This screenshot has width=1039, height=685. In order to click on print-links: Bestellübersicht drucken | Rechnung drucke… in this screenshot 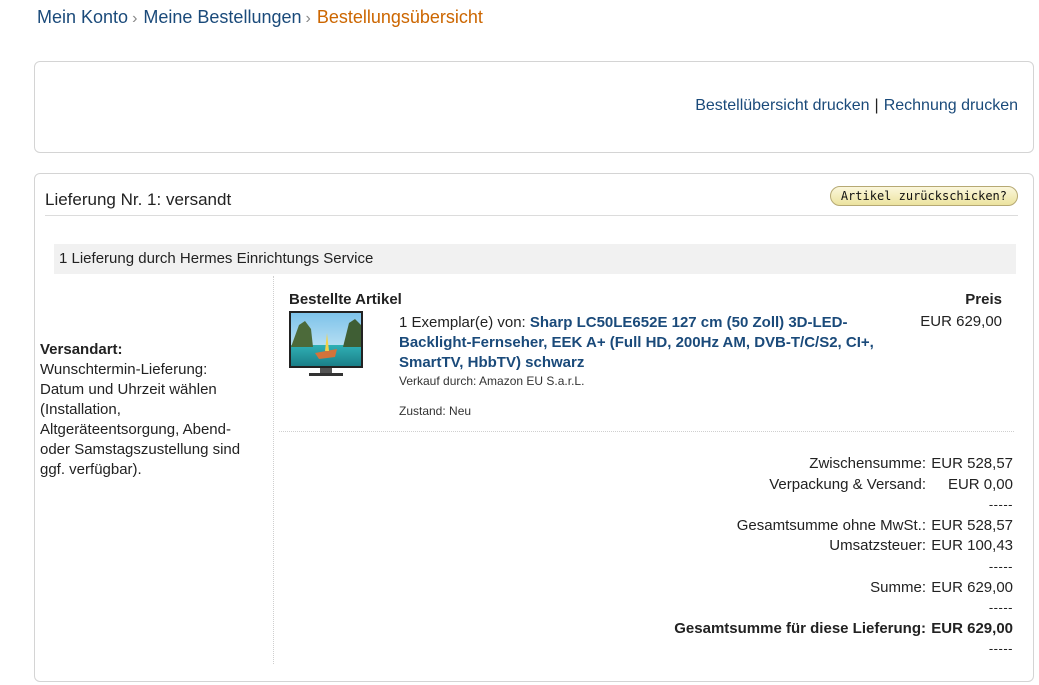, I will do `click(856, 106)`.